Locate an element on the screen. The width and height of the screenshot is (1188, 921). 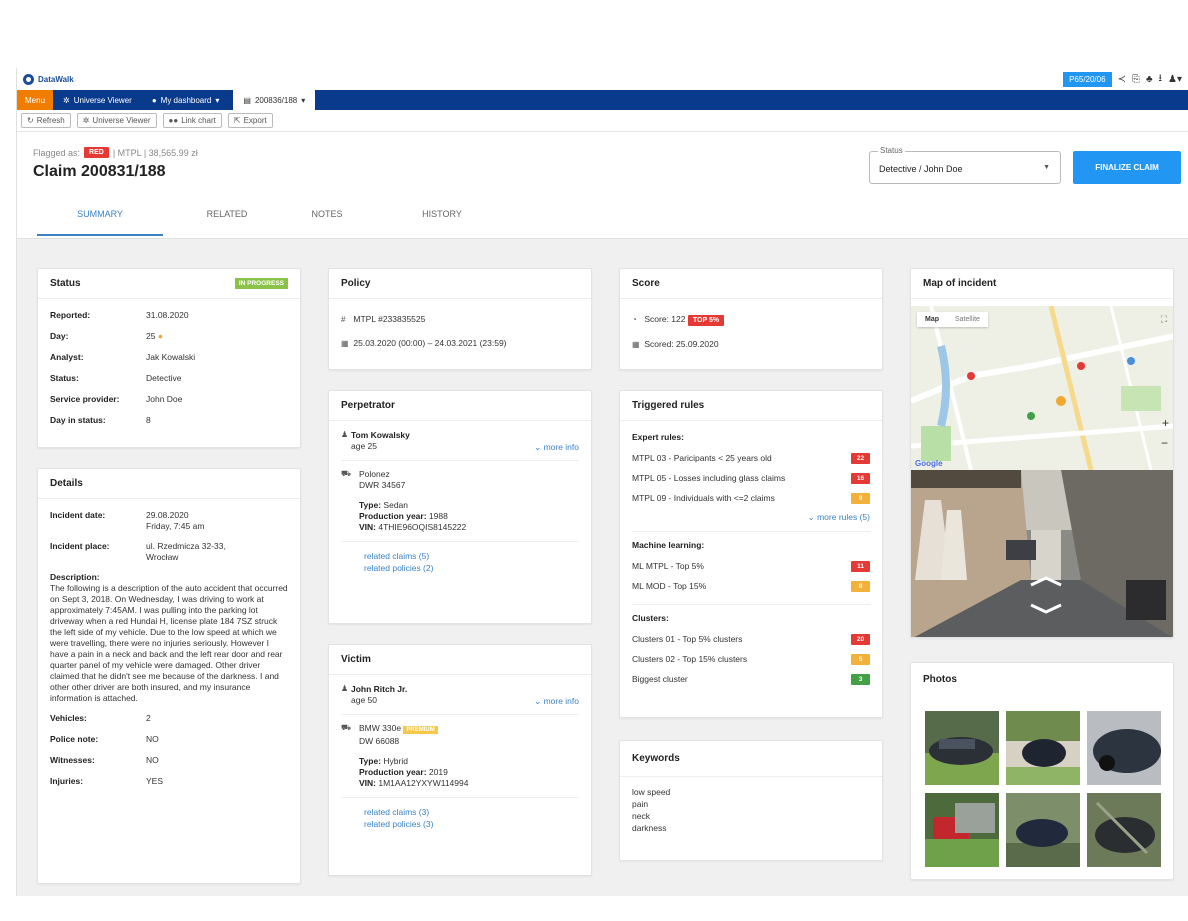
tab-my-dashboard: ● My dashboard ▾ is located at coordinates (186, 100).